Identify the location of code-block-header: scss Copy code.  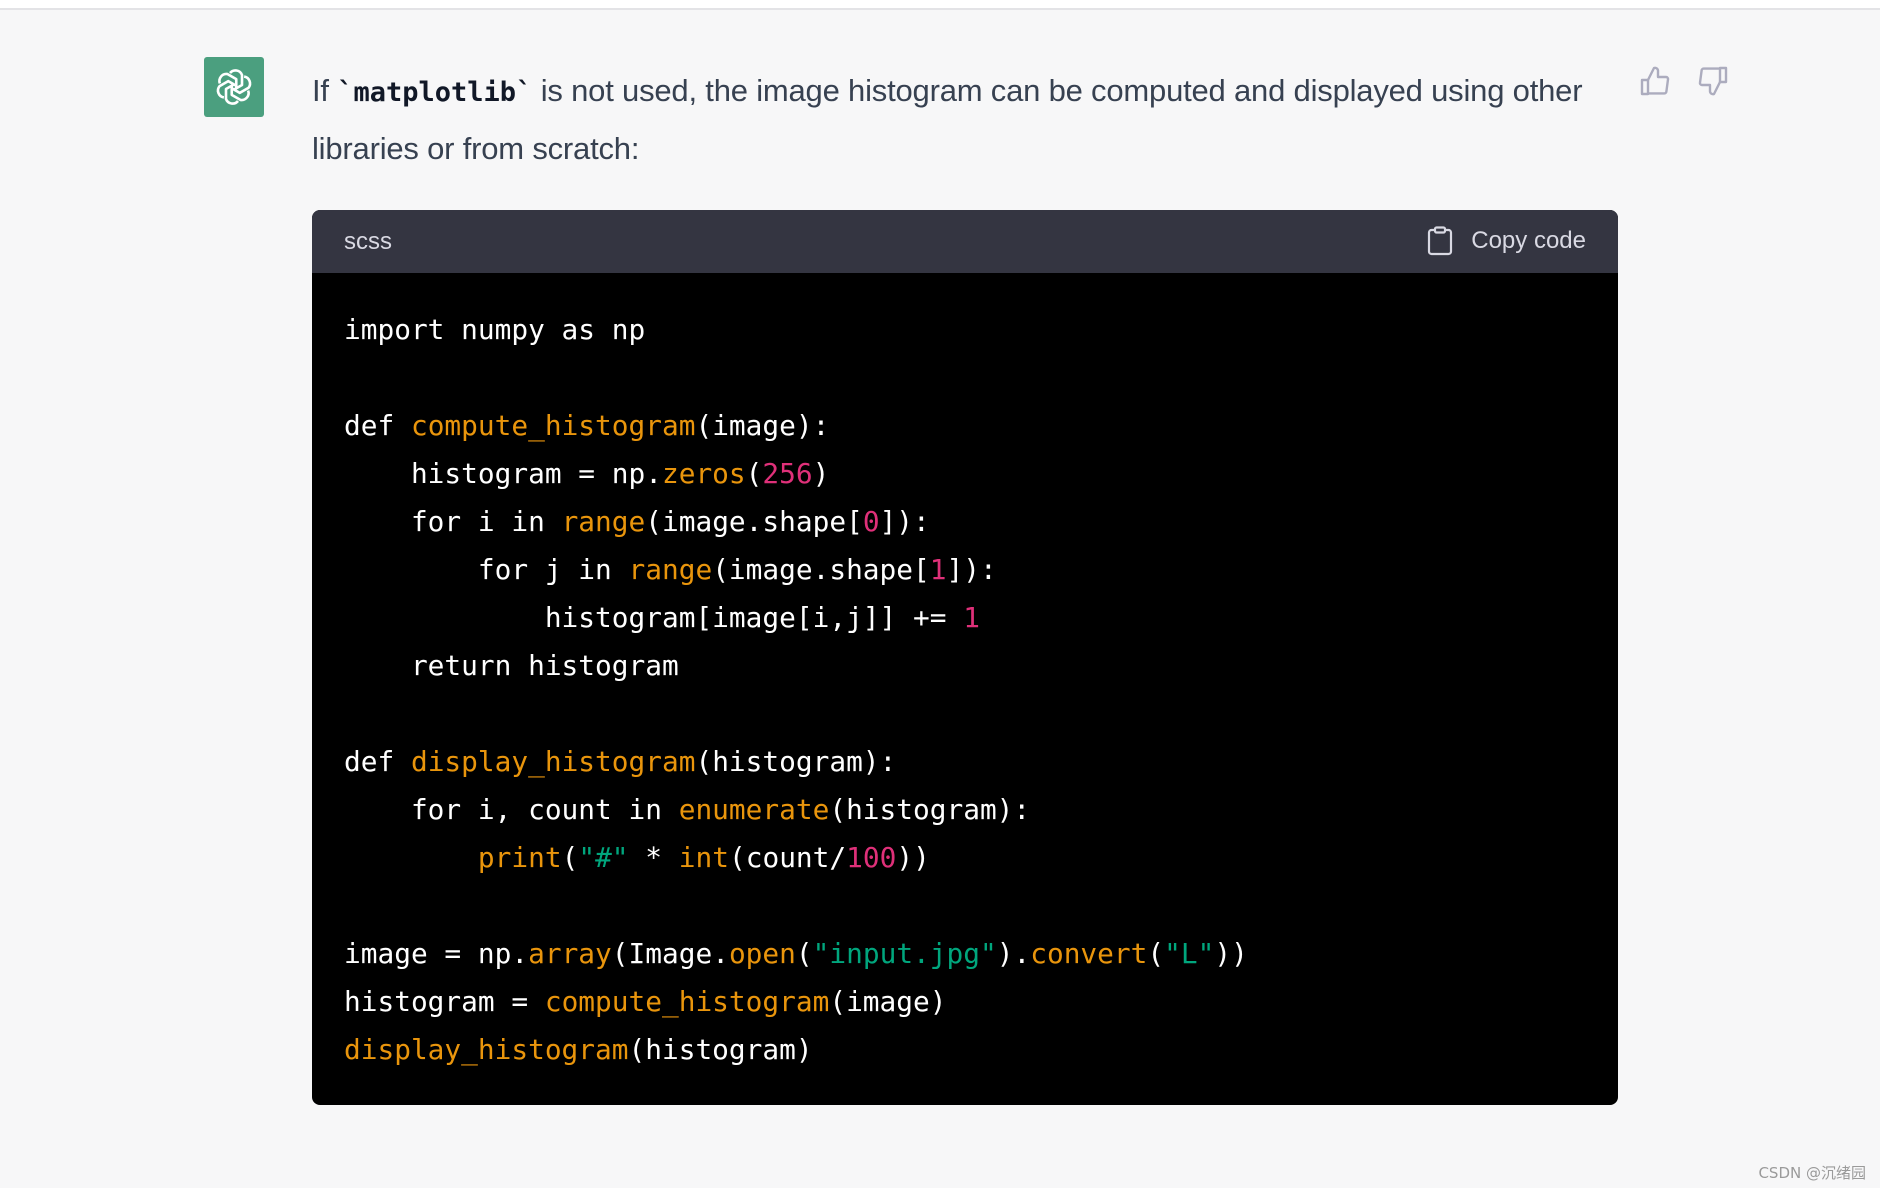
(965, 241).